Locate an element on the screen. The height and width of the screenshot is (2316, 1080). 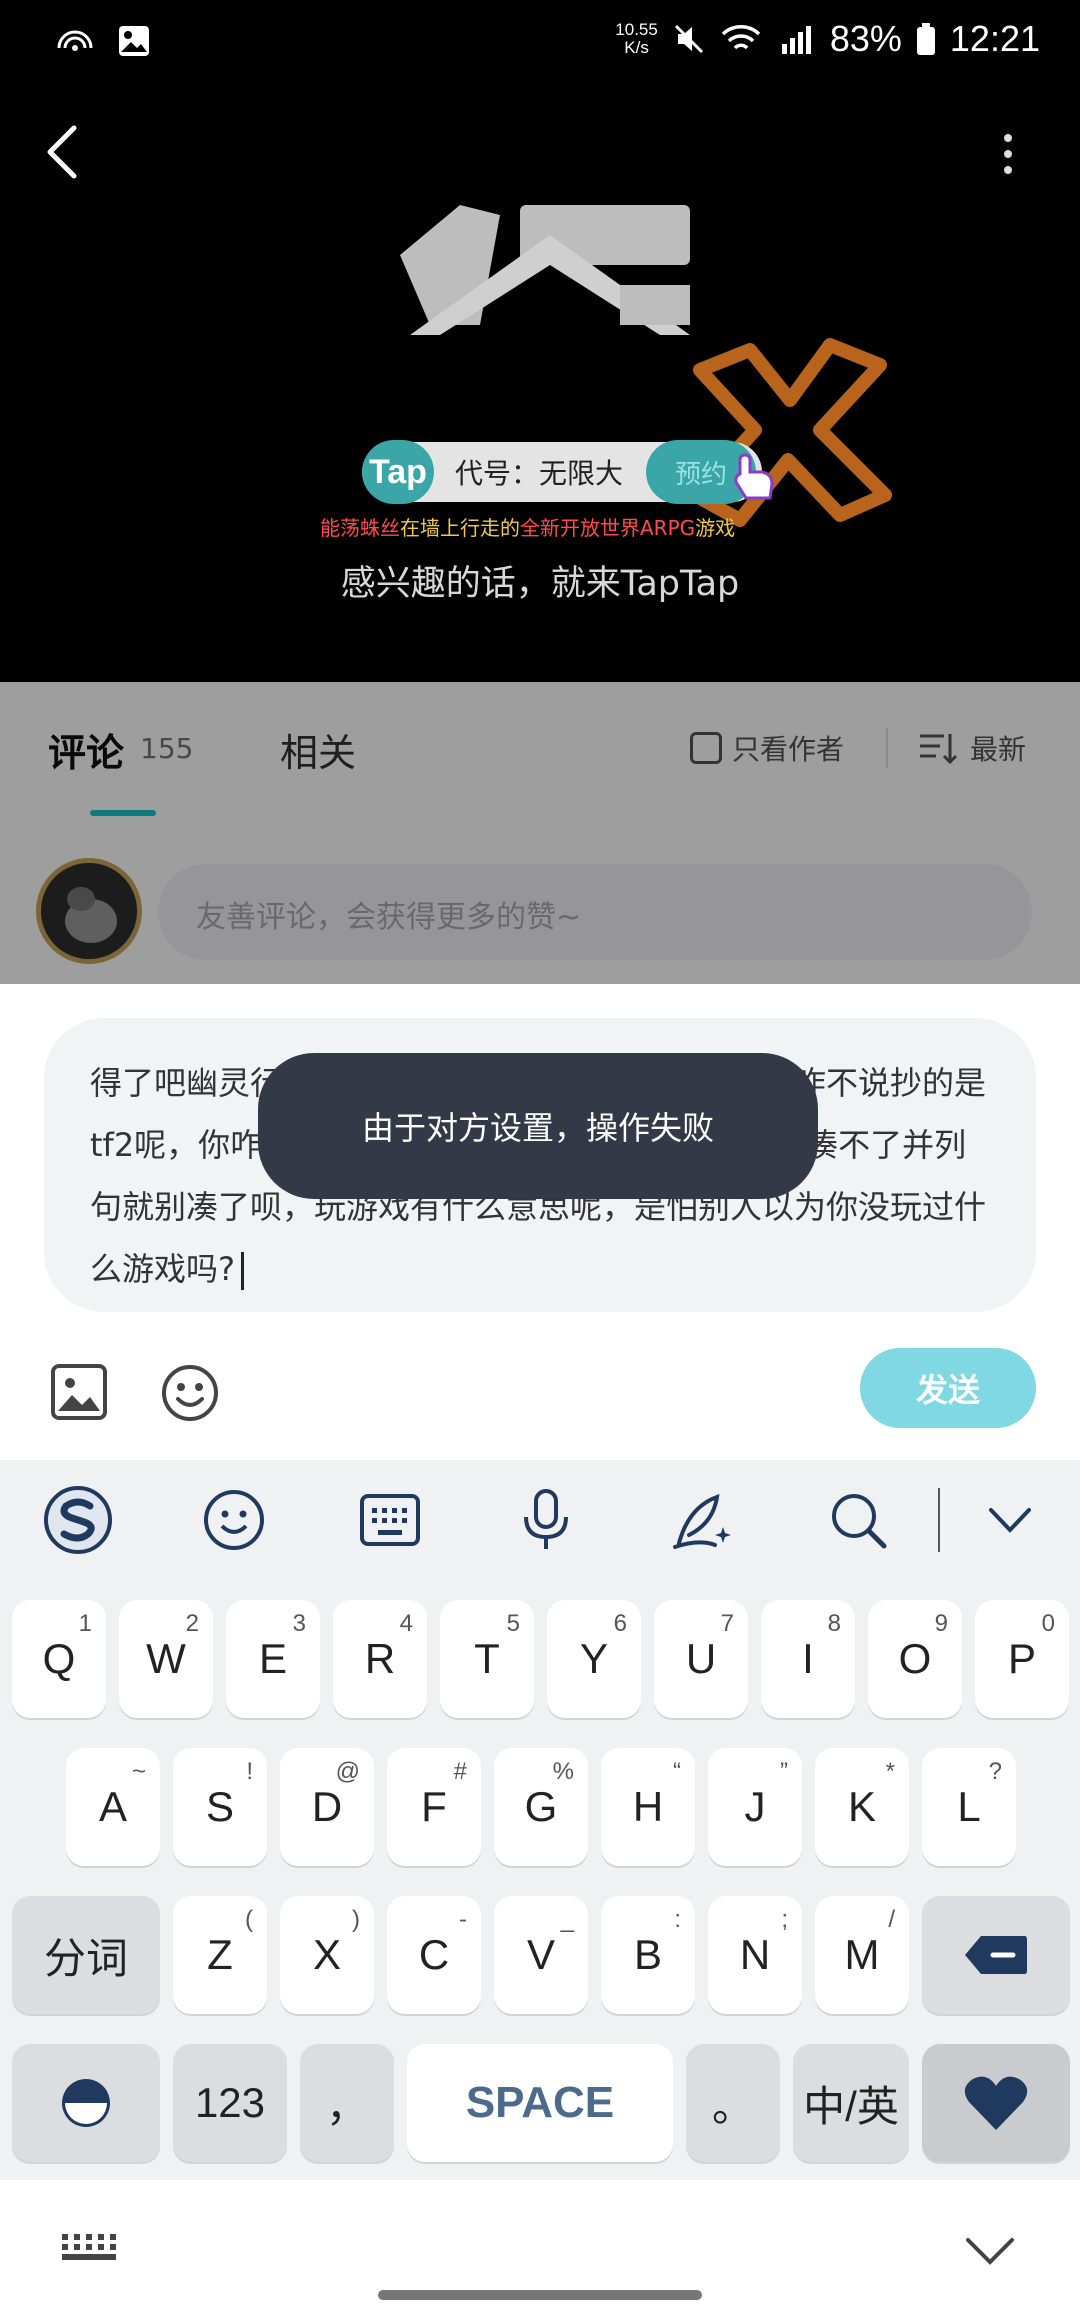
clock: 12:21 is located at coordinates (994, 38).